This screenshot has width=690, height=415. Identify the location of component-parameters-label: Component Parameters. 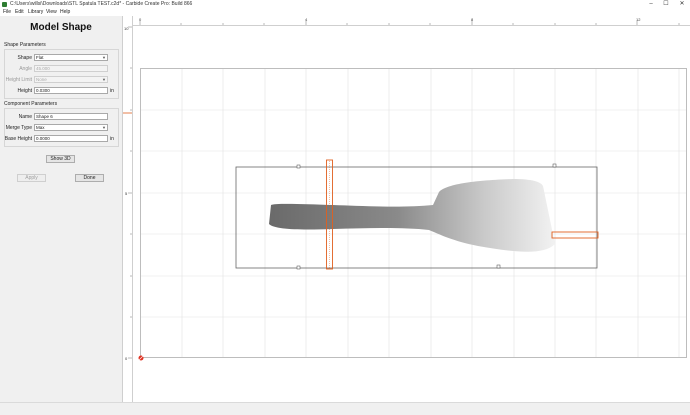
(31, 104).